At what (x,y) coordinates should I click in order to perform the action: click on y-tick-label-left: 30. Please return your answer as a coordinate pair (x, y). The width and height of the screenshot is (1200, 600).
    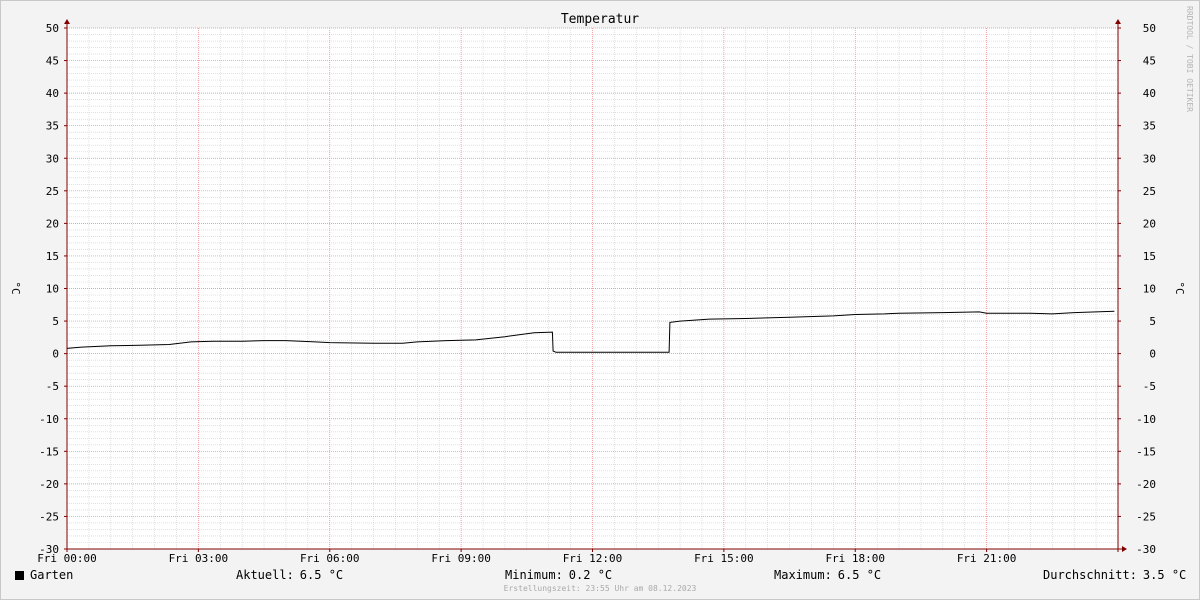
    Looking at the image, I should click on (52, 158).